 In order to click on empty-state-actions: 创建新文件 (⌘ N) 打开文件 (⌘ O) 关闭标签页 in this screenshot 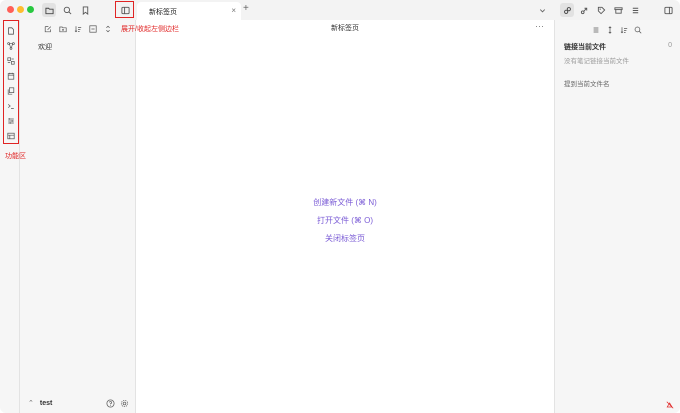, I will do `click(345, 224)`.